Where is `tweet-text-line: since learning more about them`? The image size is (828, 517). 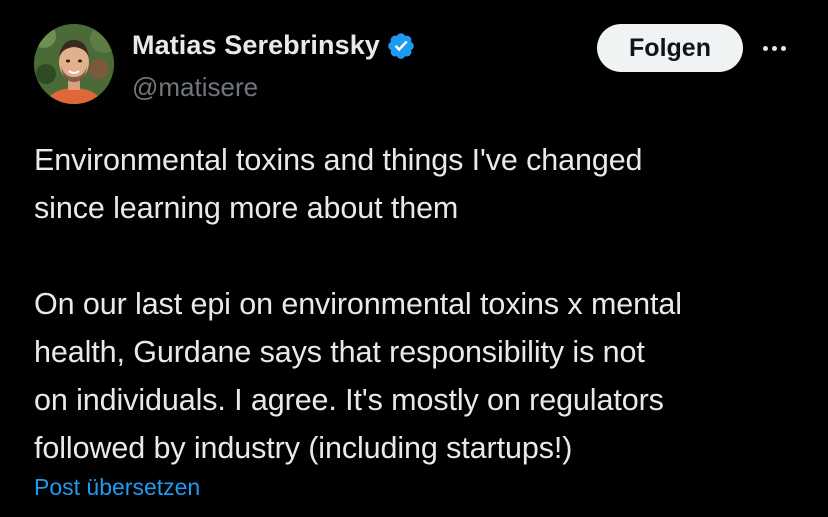
tweet-text-line: since learning more about them is located at coordinates (246, 208).